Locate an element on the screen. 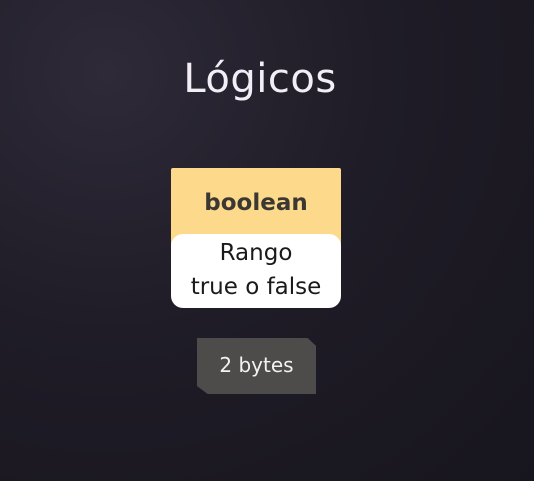 The width and height of the screenshot is (534, 481). size-label: 2 bytes is located at coordinates (256, 365).